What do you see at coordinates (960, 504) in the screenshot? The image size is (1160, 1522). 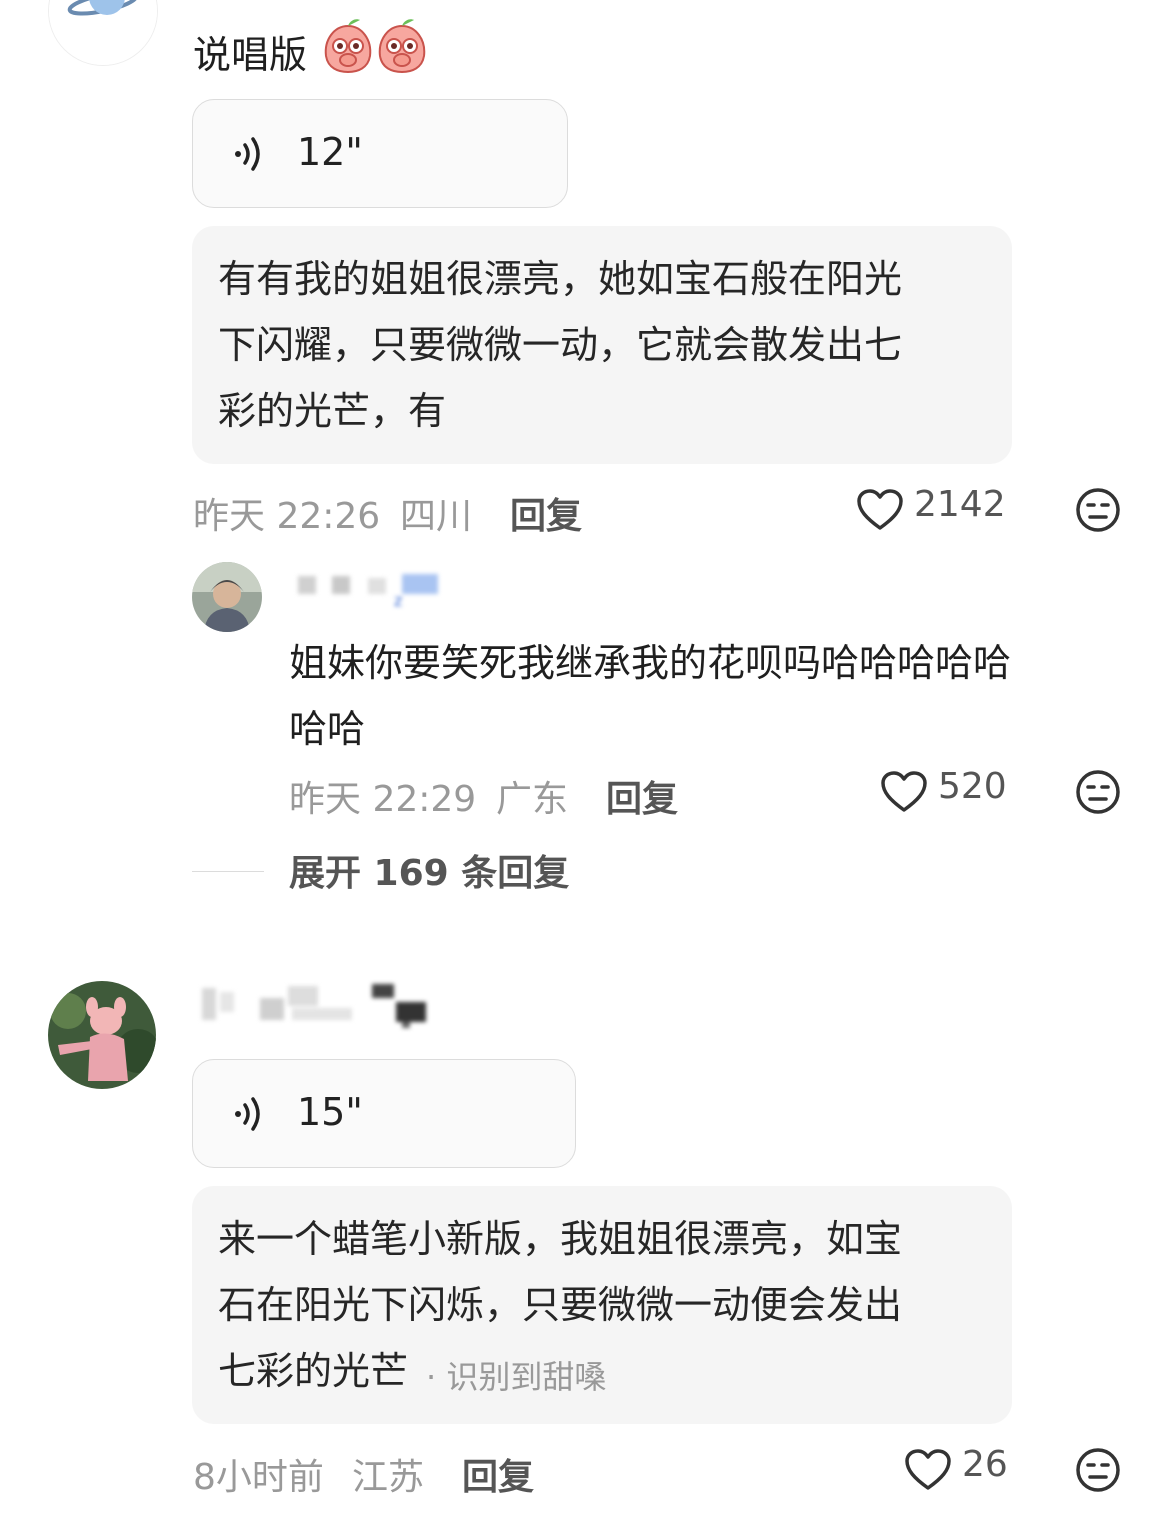 I see `like-count: 2142` at bounding box center [960, 504].